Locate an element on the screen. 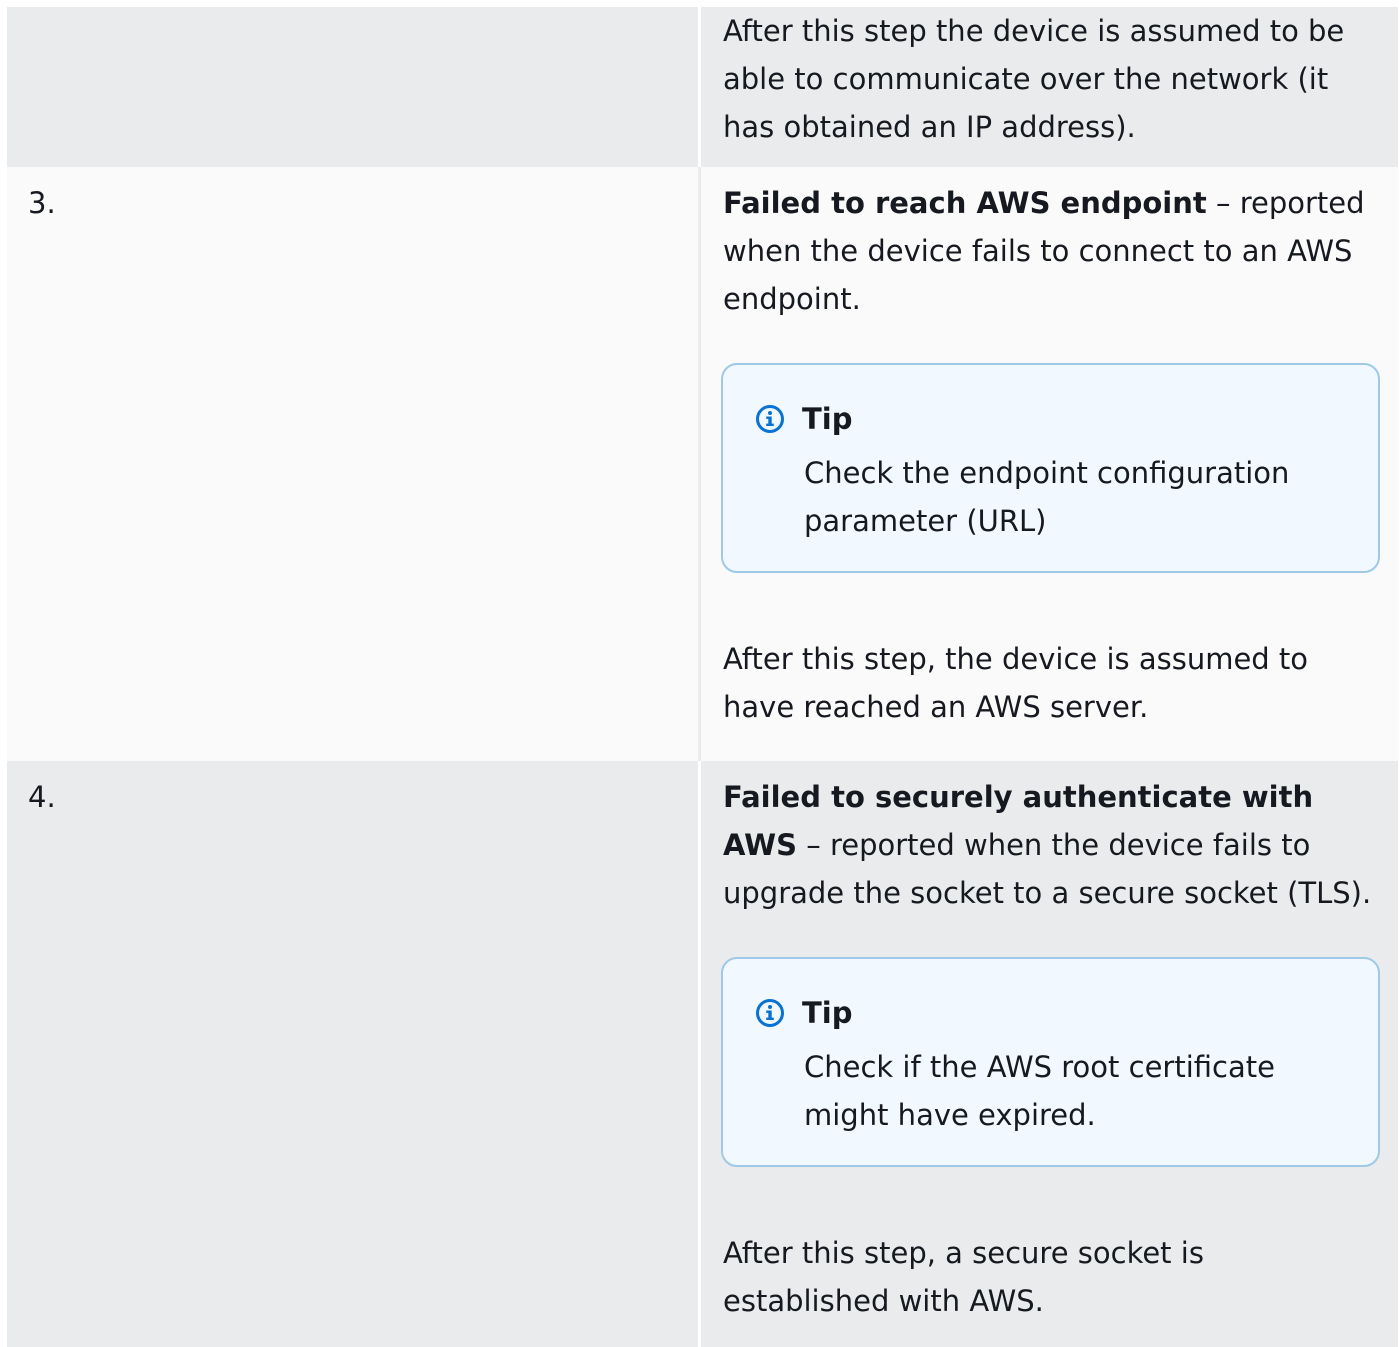 The image size is (1399, 1347). step-number-cell is located at coordinates (354, 87).